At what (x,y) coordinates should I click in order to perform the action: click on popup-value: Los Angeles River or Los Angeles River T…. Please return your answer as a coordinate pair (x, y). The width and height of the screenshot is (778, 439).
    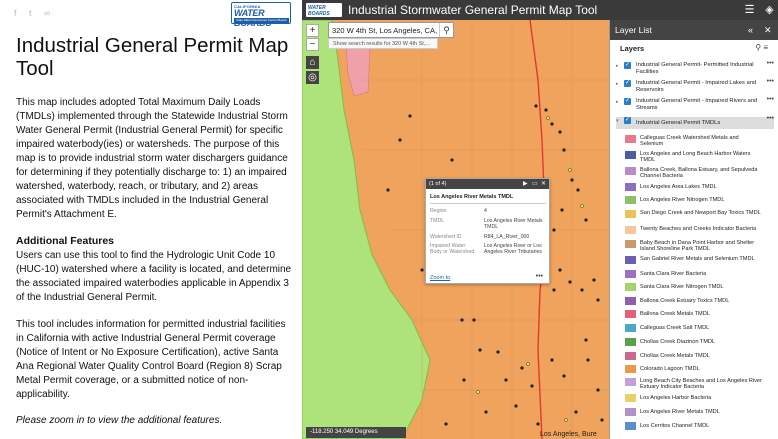
    Looking at the image, I should click on (513, 249).